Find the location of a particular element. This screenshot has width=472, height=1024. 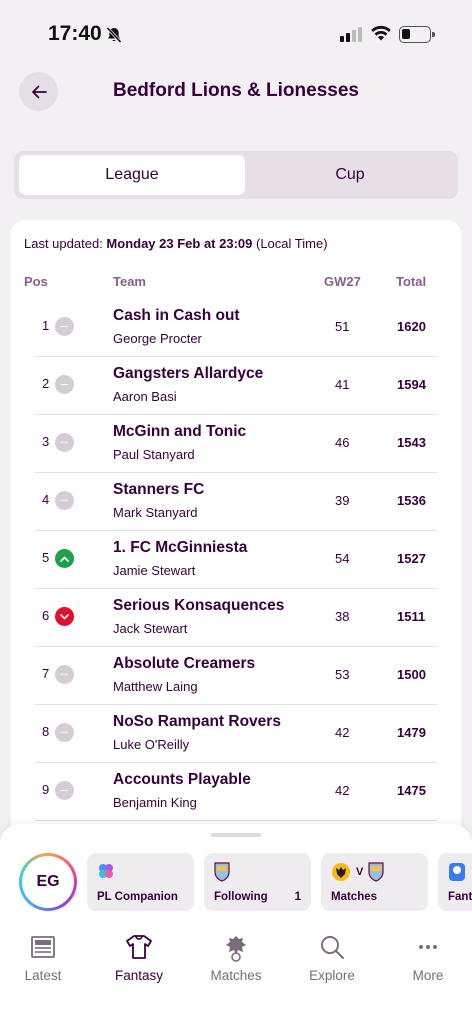

team-name: NoSo Rampant Rovers is located at coordinates (197, 721).